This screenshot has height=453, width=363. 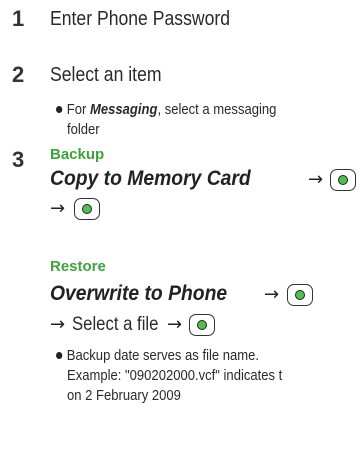 I want to click on note-bullet: Backup date serves as file name., so click(x=157, y=356).